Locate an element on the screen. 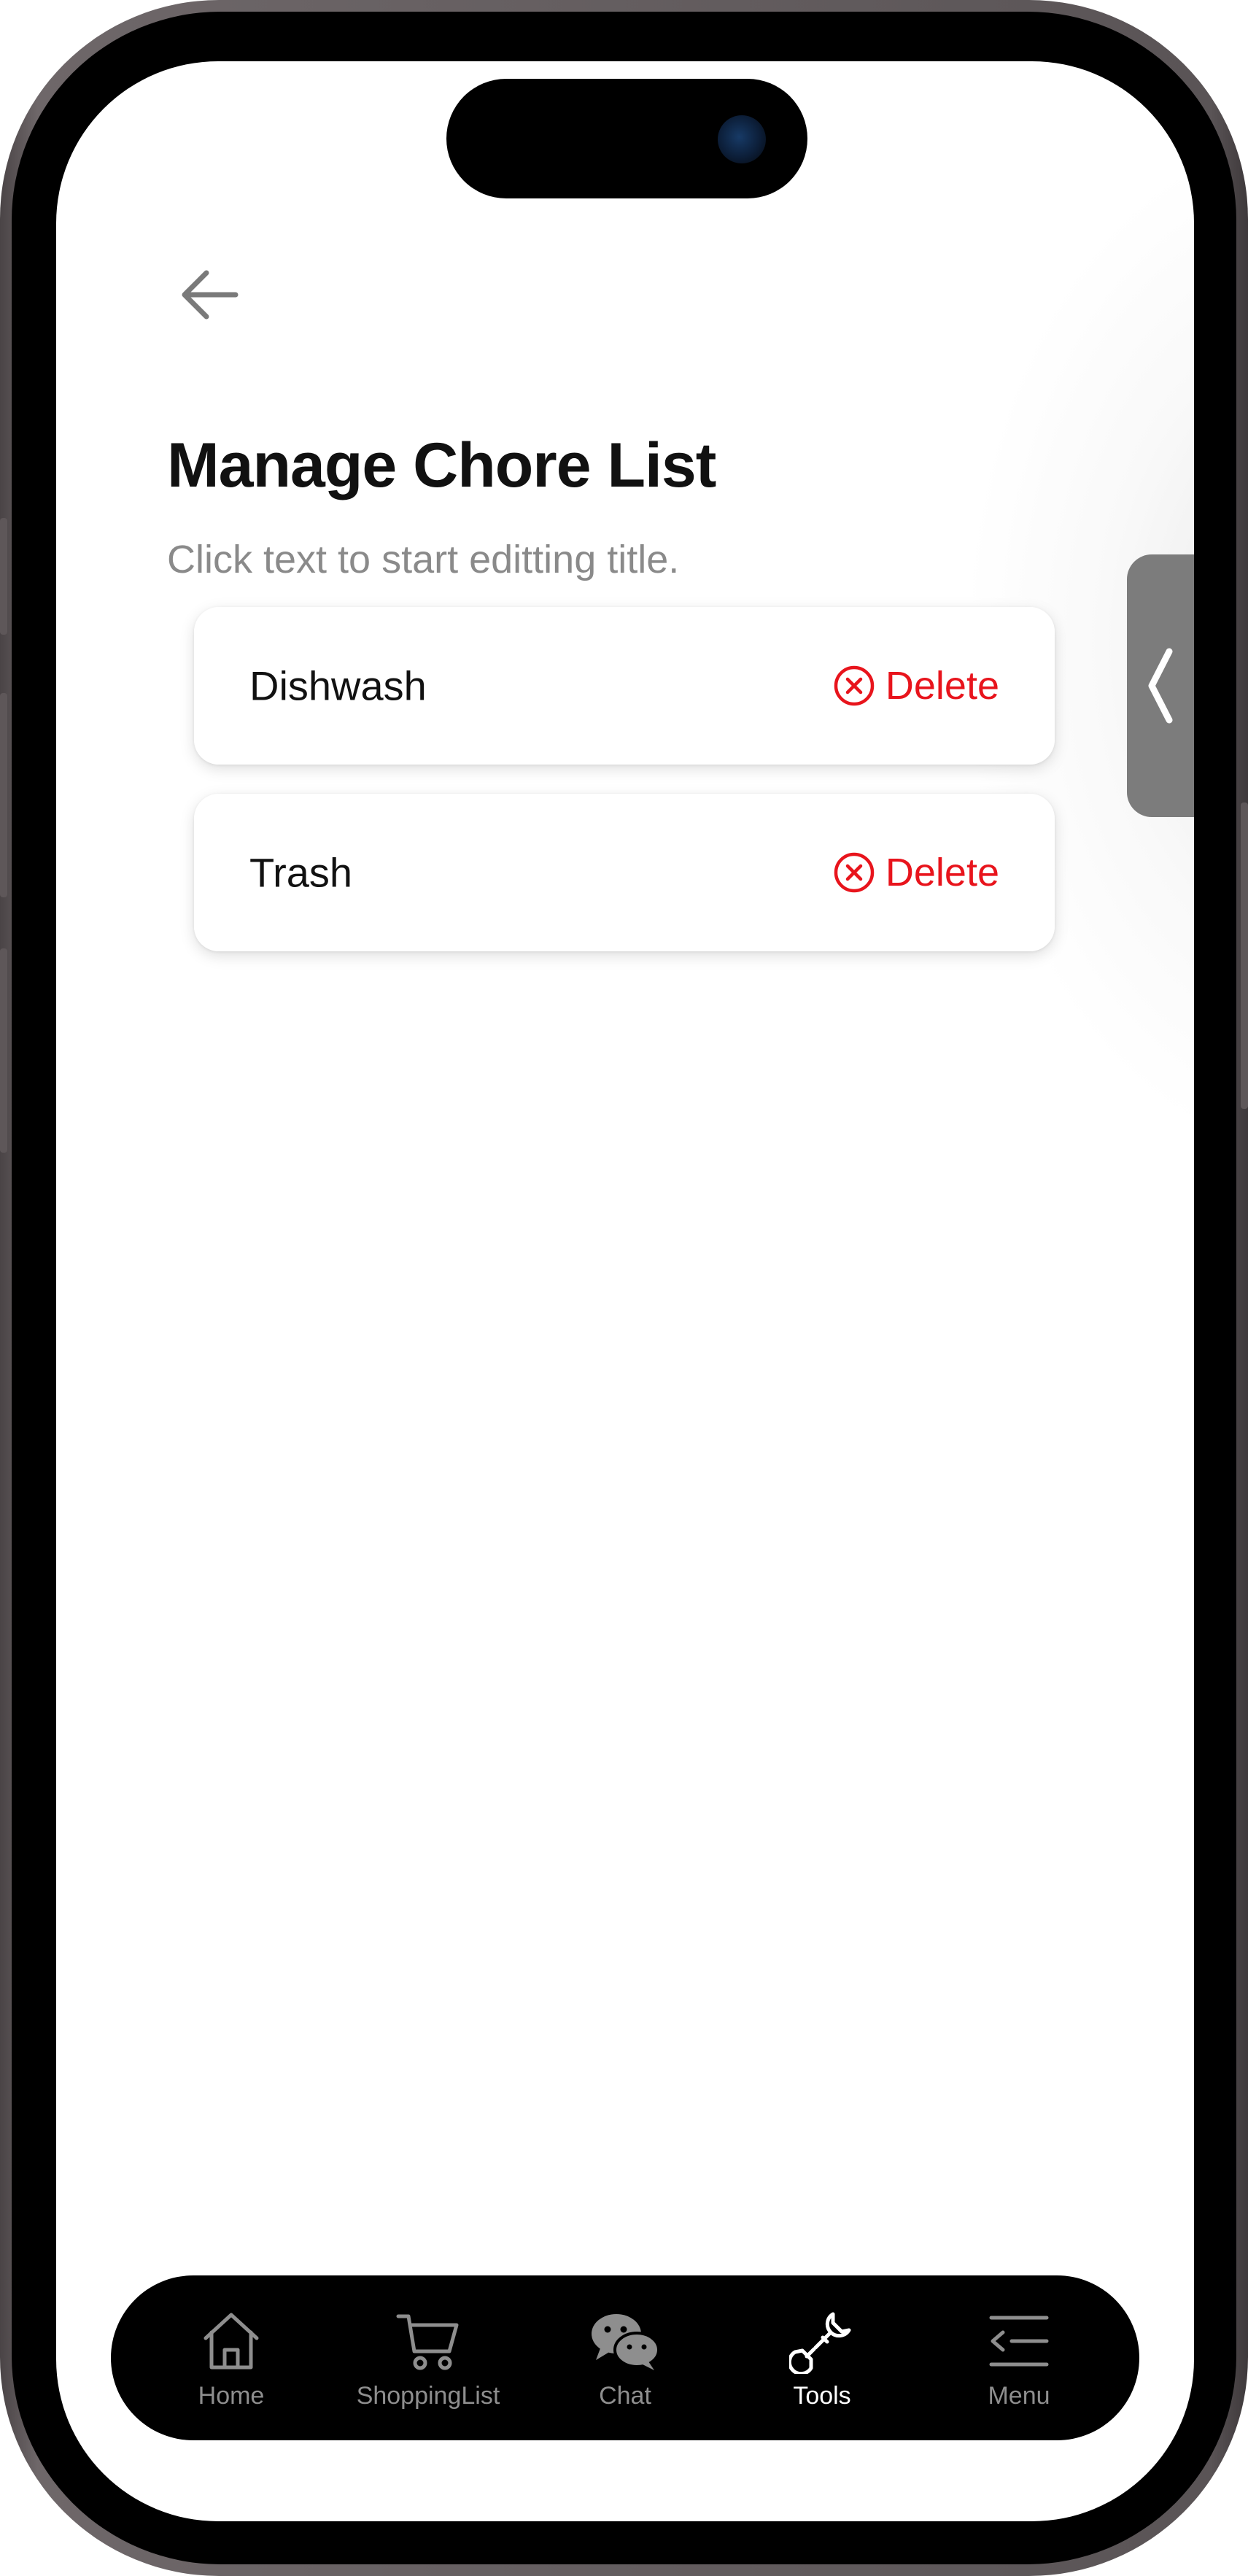  chevron-left-icon is located at coordinates (1160, 686).